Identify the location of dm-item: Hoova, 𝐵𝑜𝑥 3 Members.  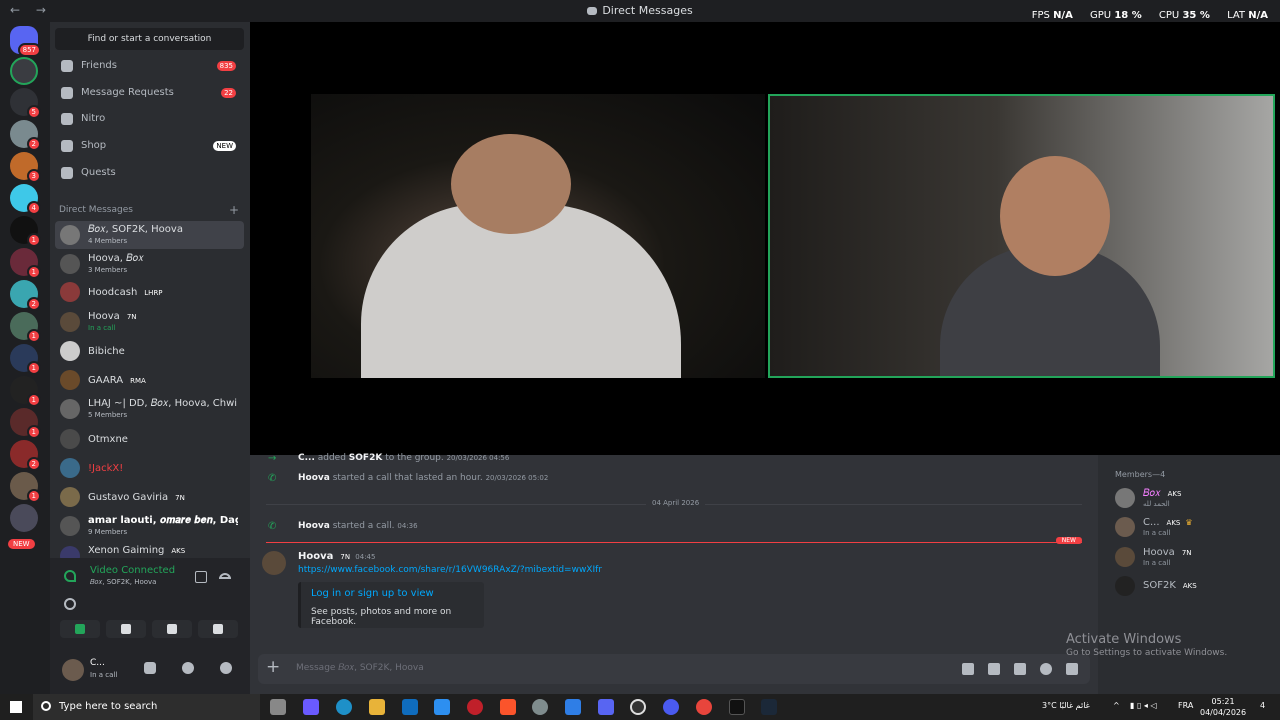
(149, 264).